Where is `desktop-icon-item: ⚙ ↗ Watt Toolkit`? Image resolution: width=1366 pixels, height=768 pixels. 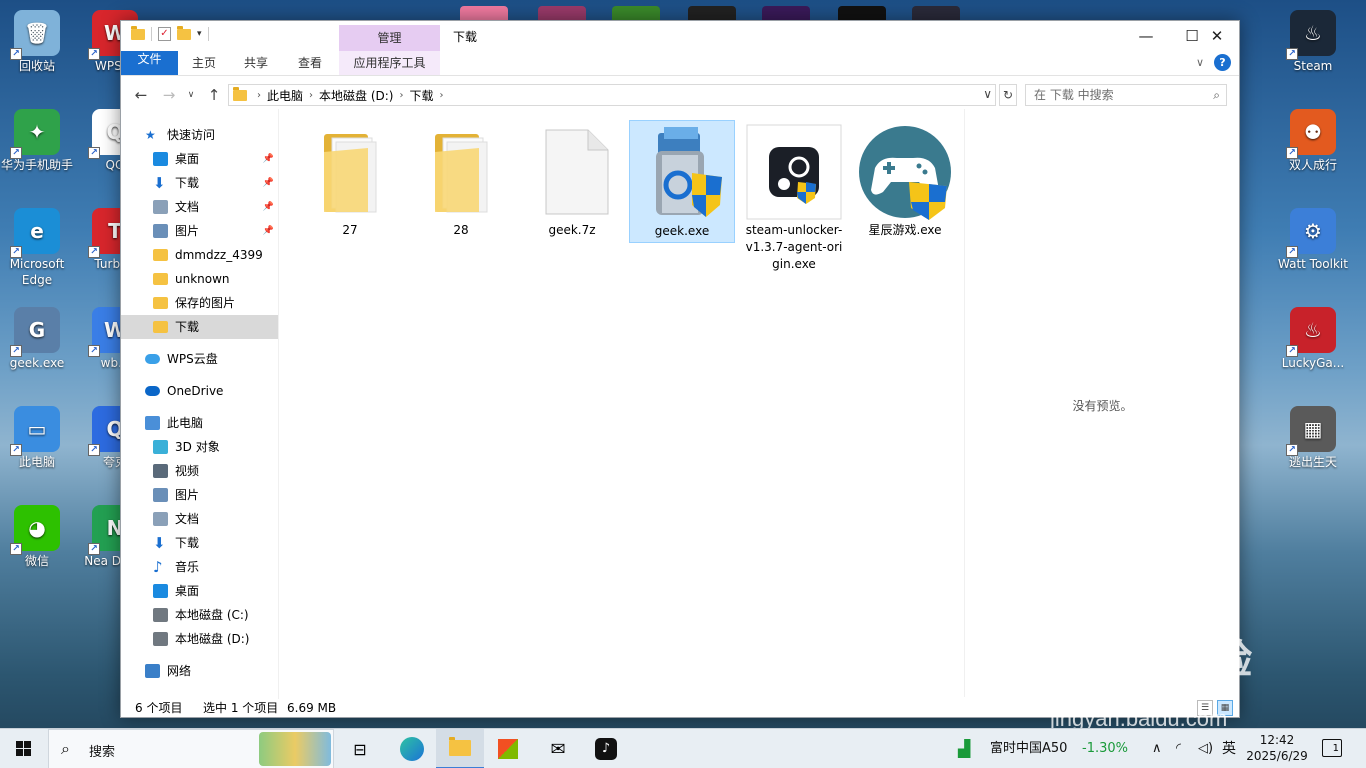 desktop-icon-item: ⚙ ↗ Watt Toolkit is located at coordinates (1313, 240).